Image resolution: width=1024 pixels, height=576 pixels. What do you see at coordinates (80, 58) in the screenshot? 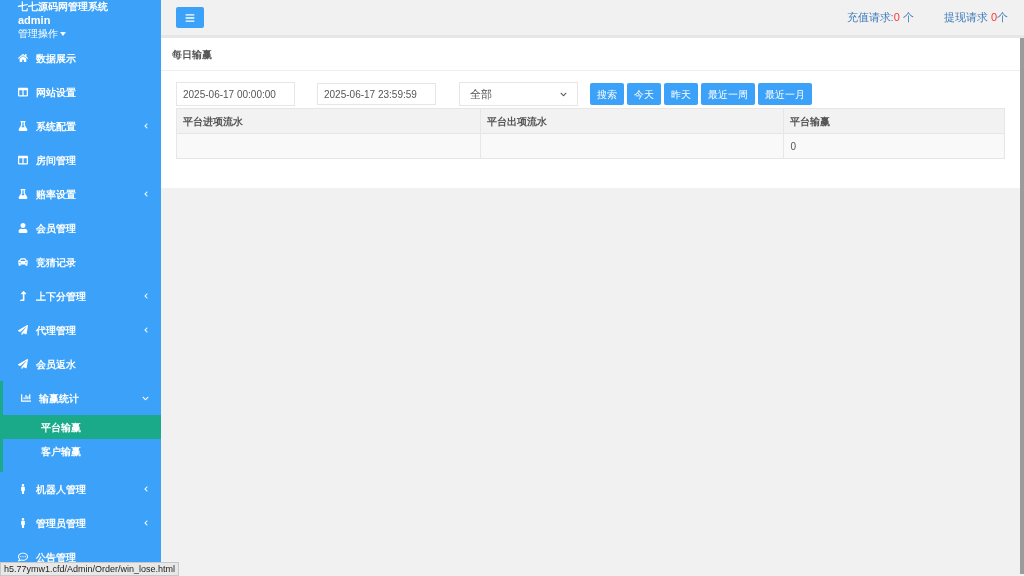
I see `sidebar-item: 数据展示` at bounding box center [80, 58].